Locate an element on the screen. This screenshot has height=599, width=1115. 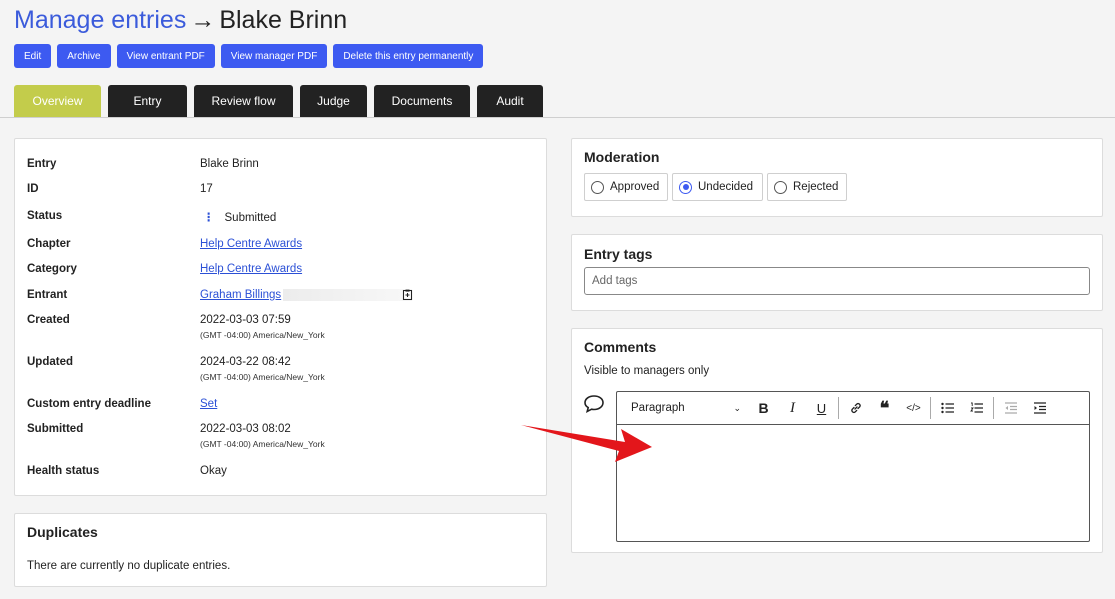
set-deadline-link: Set is located at coordinates (208, 404).